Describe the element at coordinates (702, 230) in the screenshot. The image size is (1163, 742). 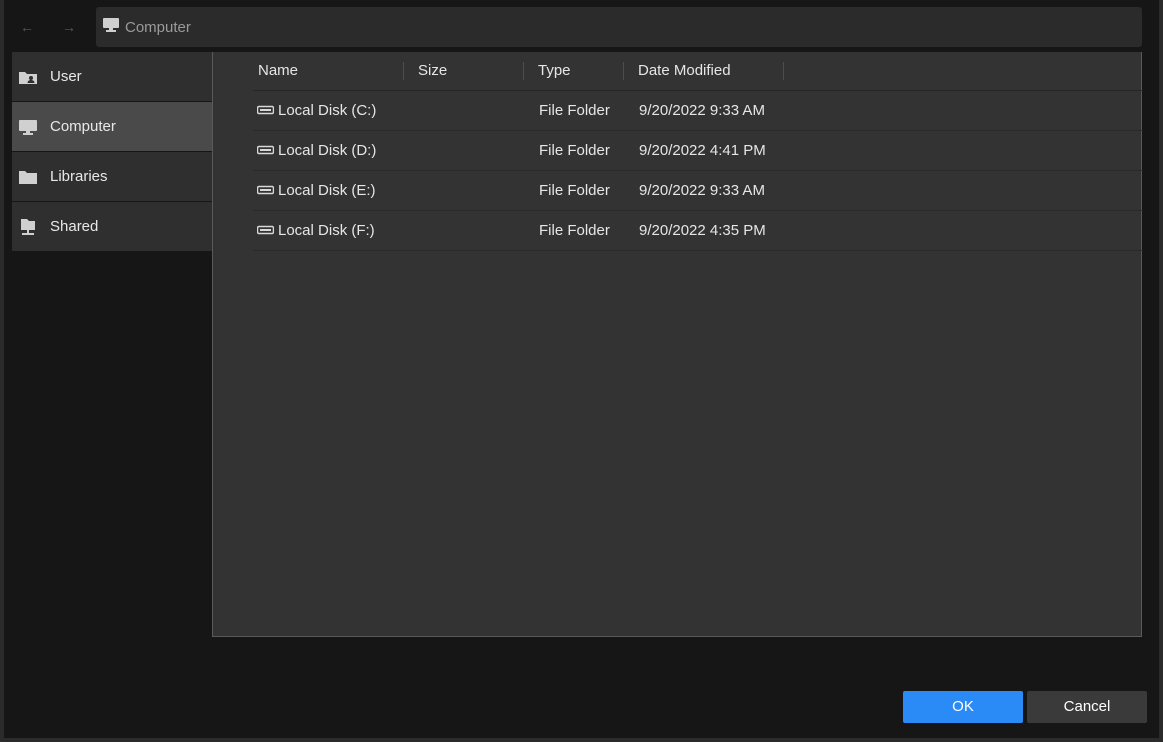
I see `file-date-modified: 9/20/2022 4:35 PM` at that location.